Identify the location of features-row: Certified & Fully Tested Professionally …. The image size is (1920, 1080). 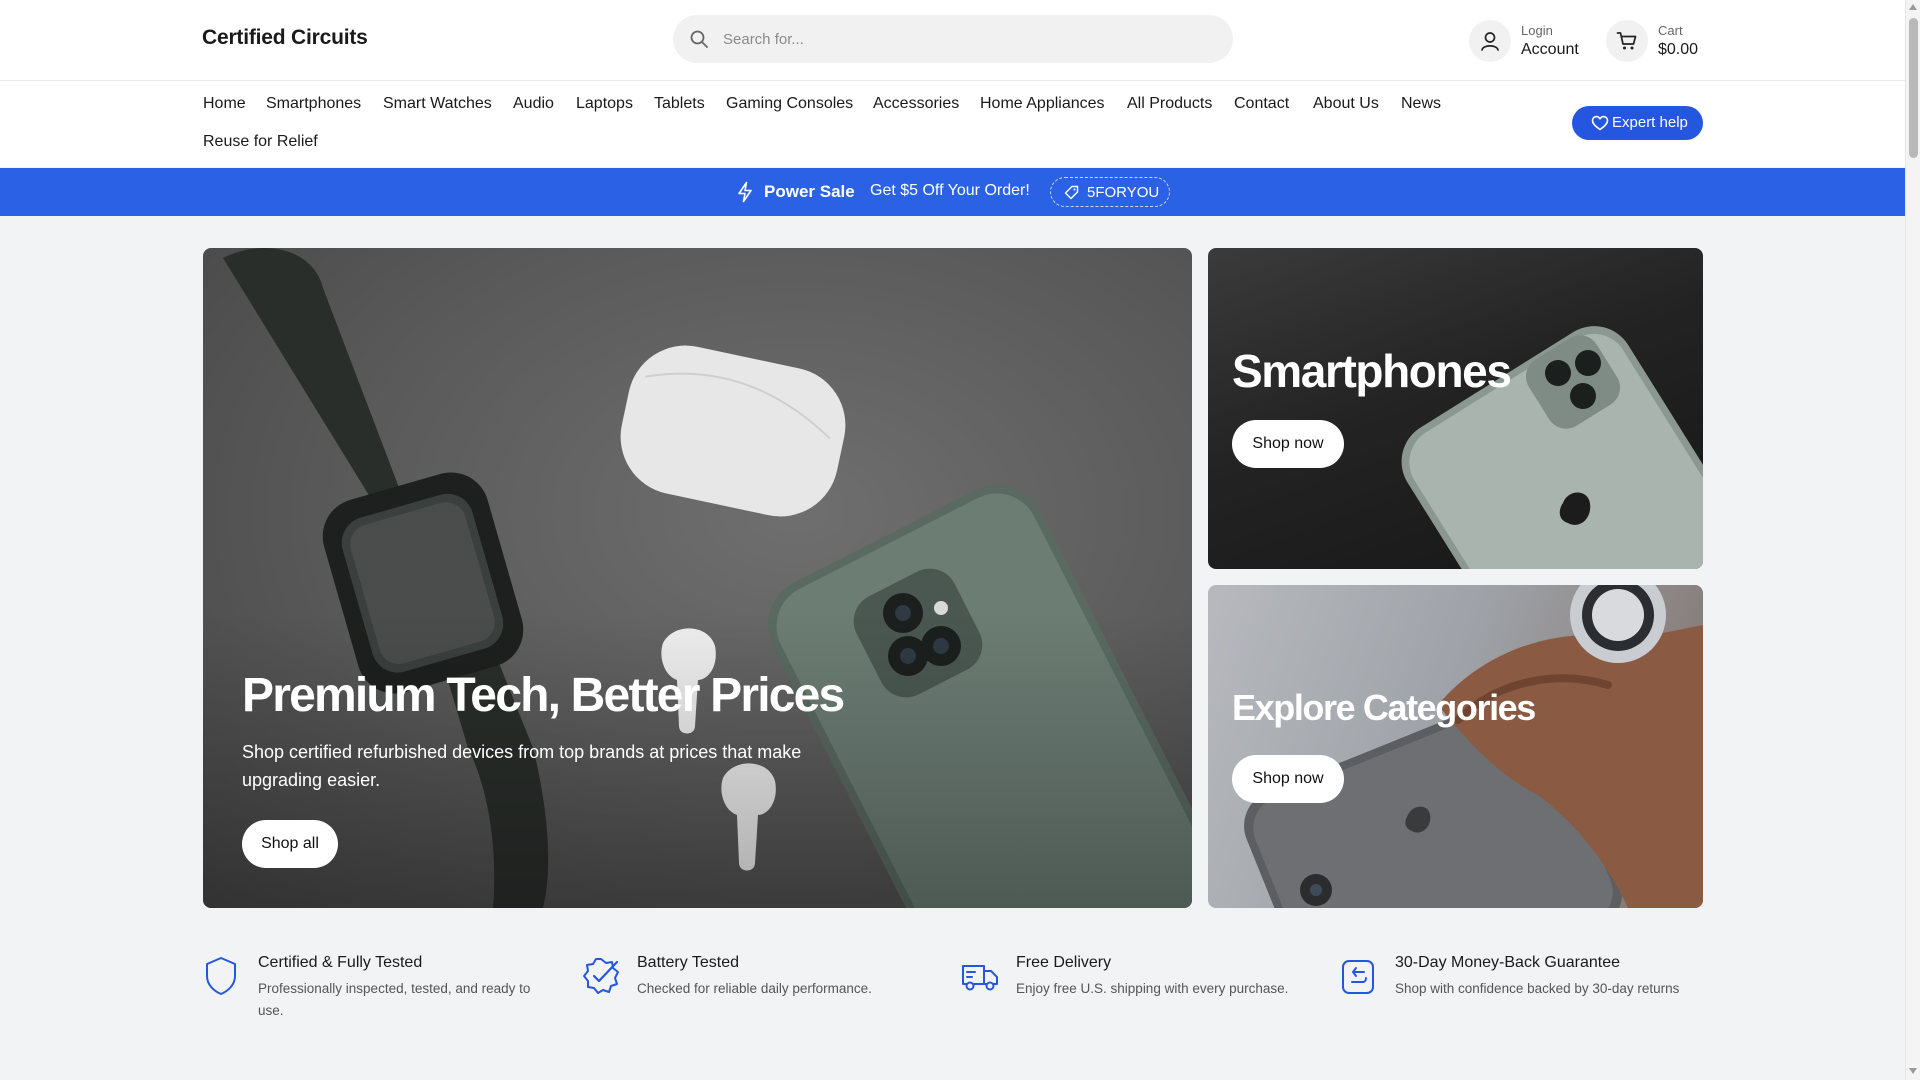
(954, 992).